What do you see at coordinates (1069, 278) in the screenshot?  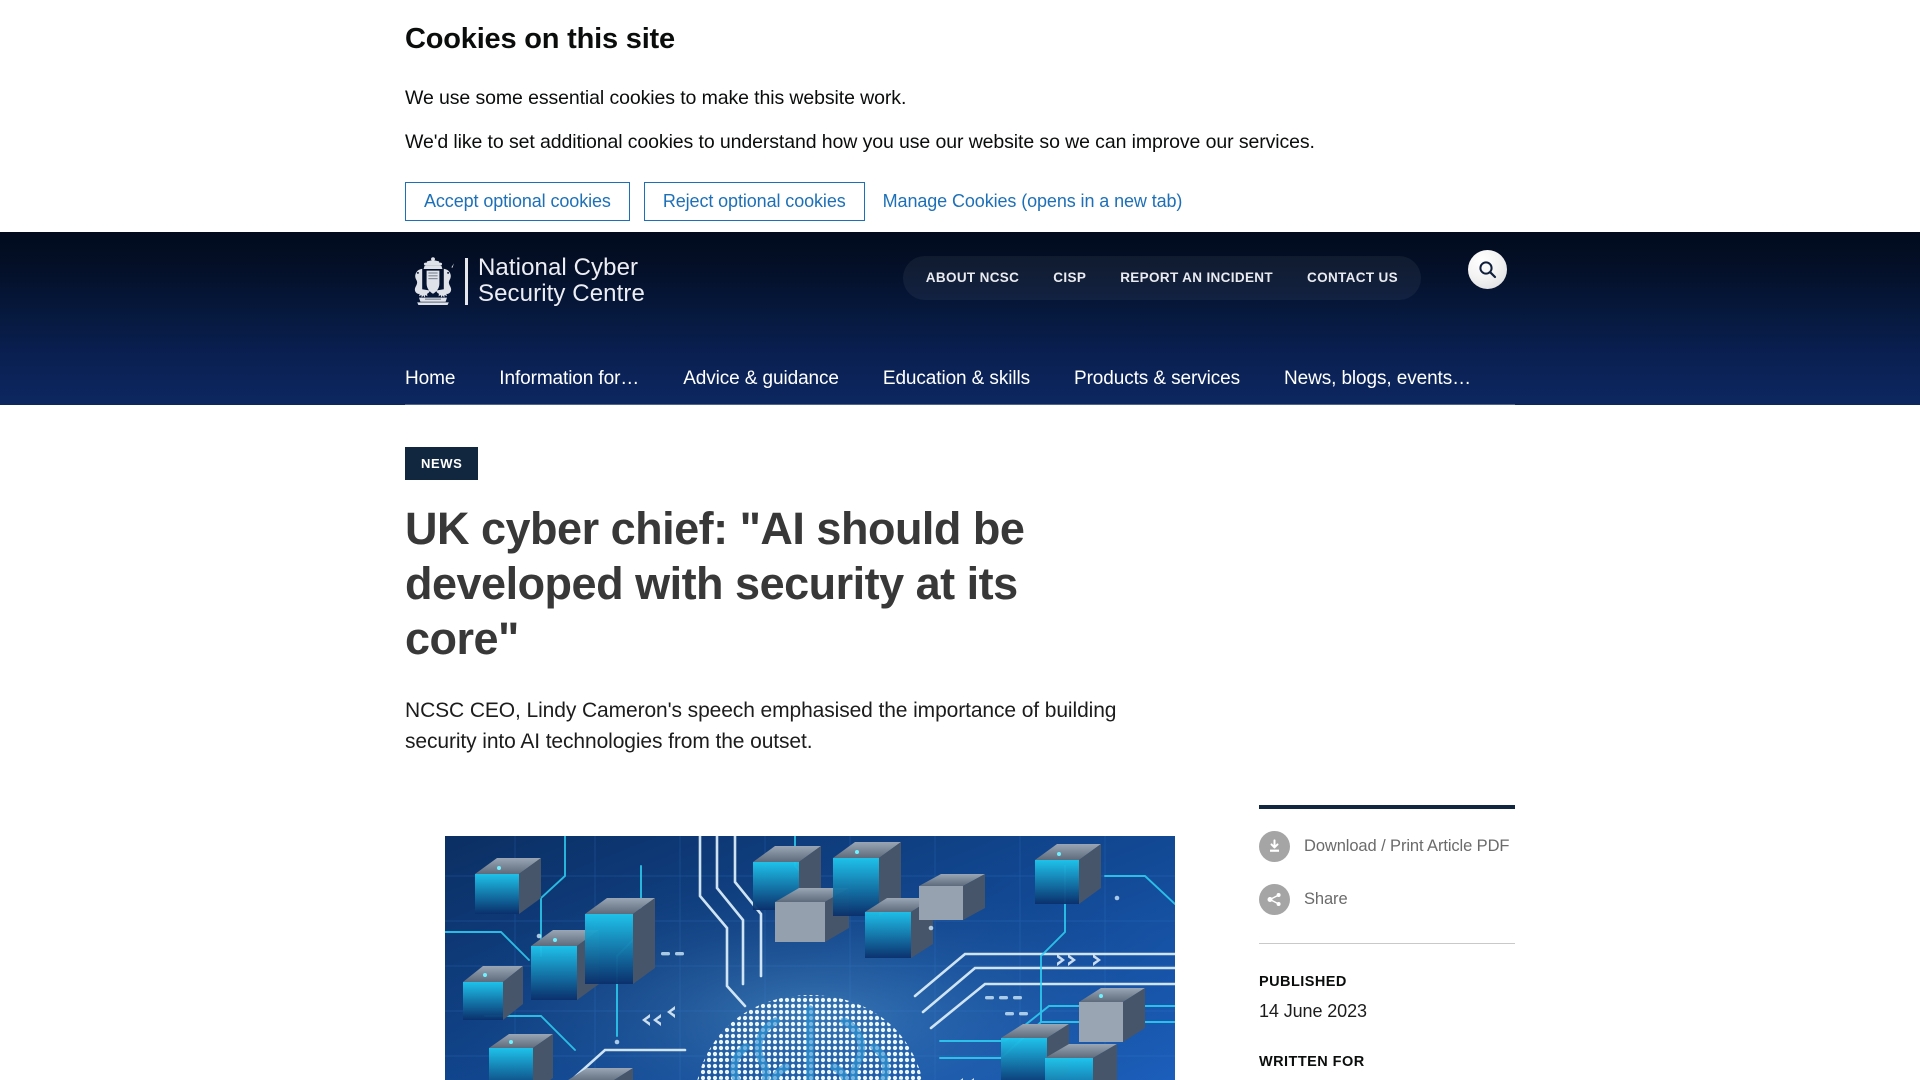 I see `utility-nav-cisp: CISP` at bounding box center [1069, 278].